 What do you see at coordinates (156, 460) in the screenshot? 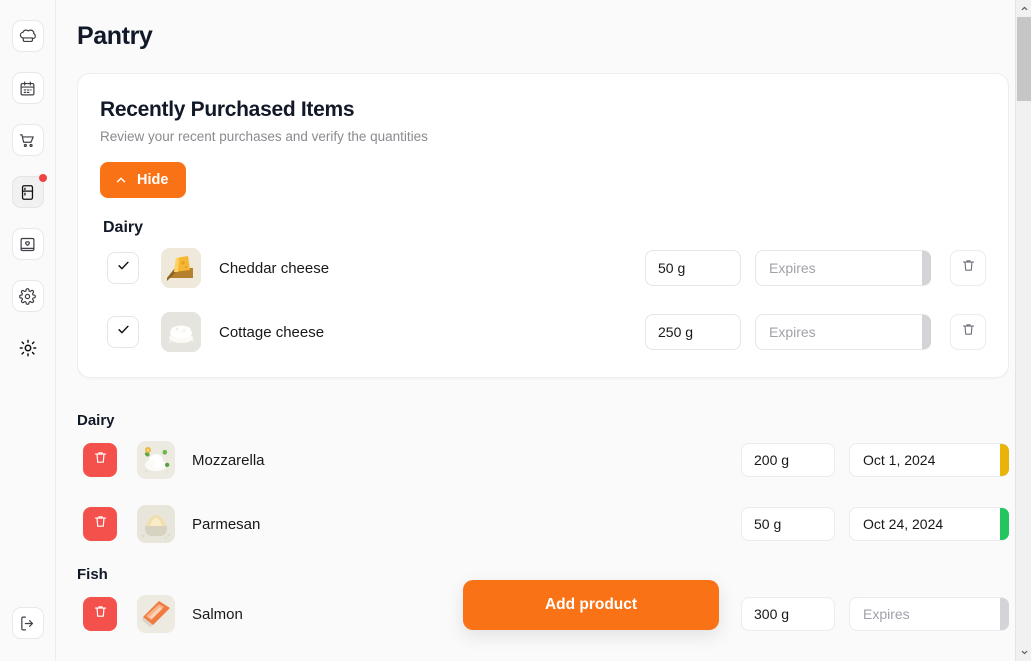
I see `mozzarella-image` at bounding box center [156, 460].